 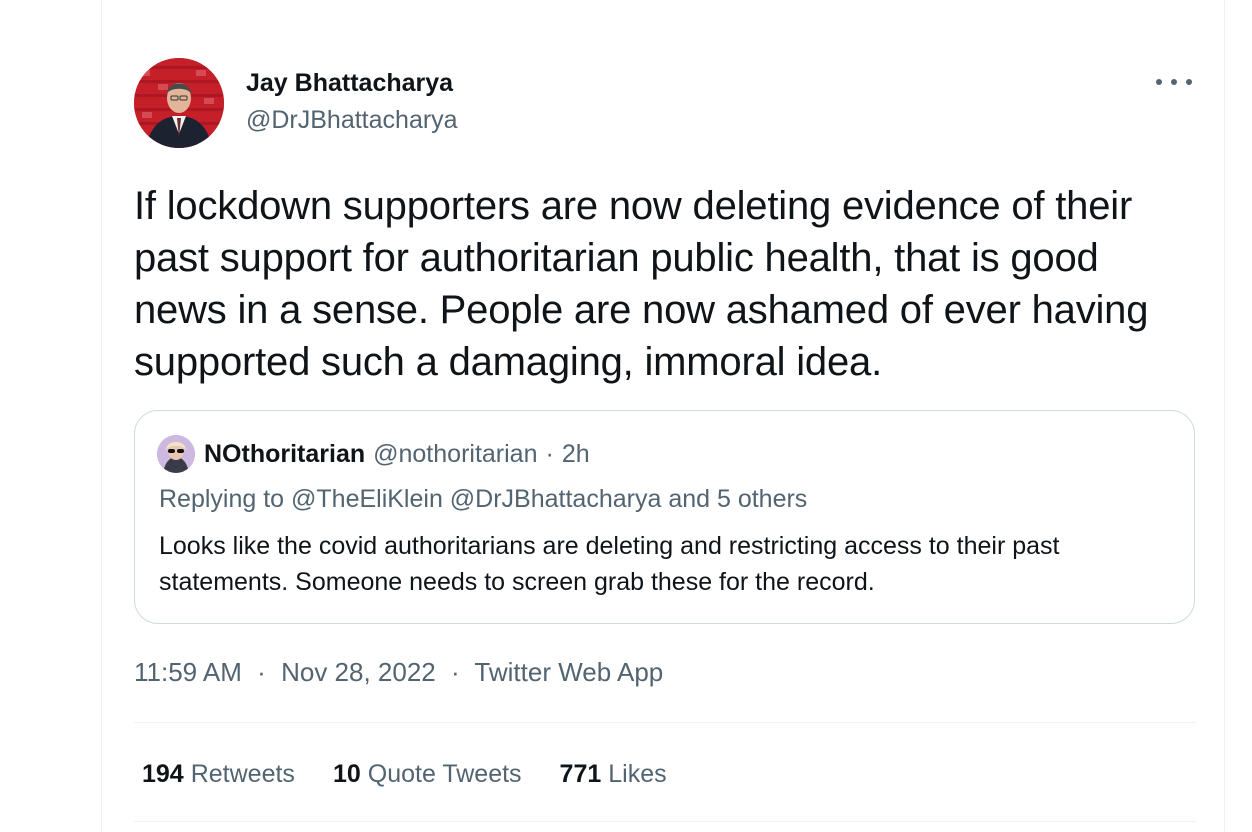 I want to click on retweets-stat: 194 Retweets, so click(x=218, y=774).